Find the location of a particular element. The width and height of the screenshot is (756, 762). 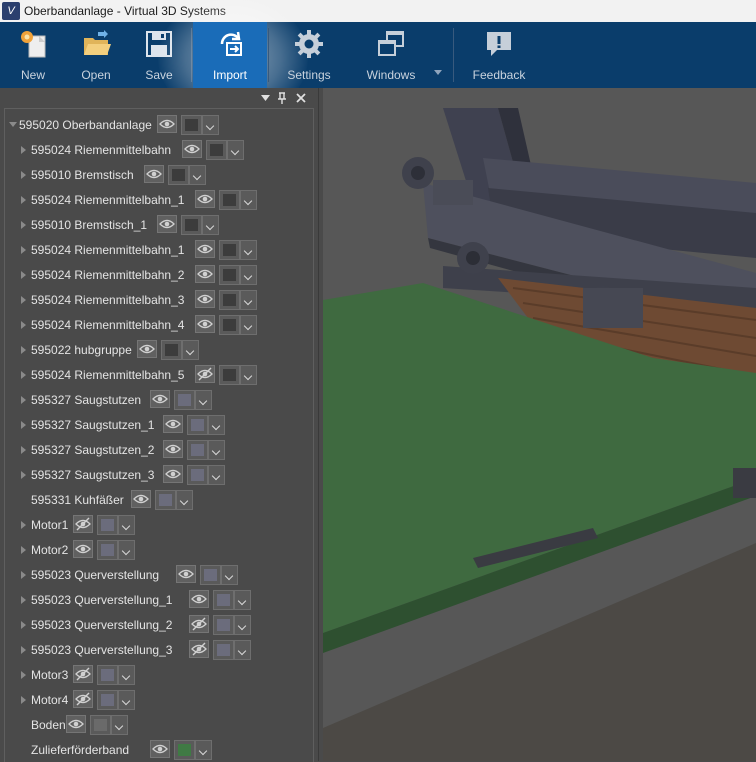

tree-row: 595024 Riemenmittelbahn_4 is located at coordinates (159, 324).